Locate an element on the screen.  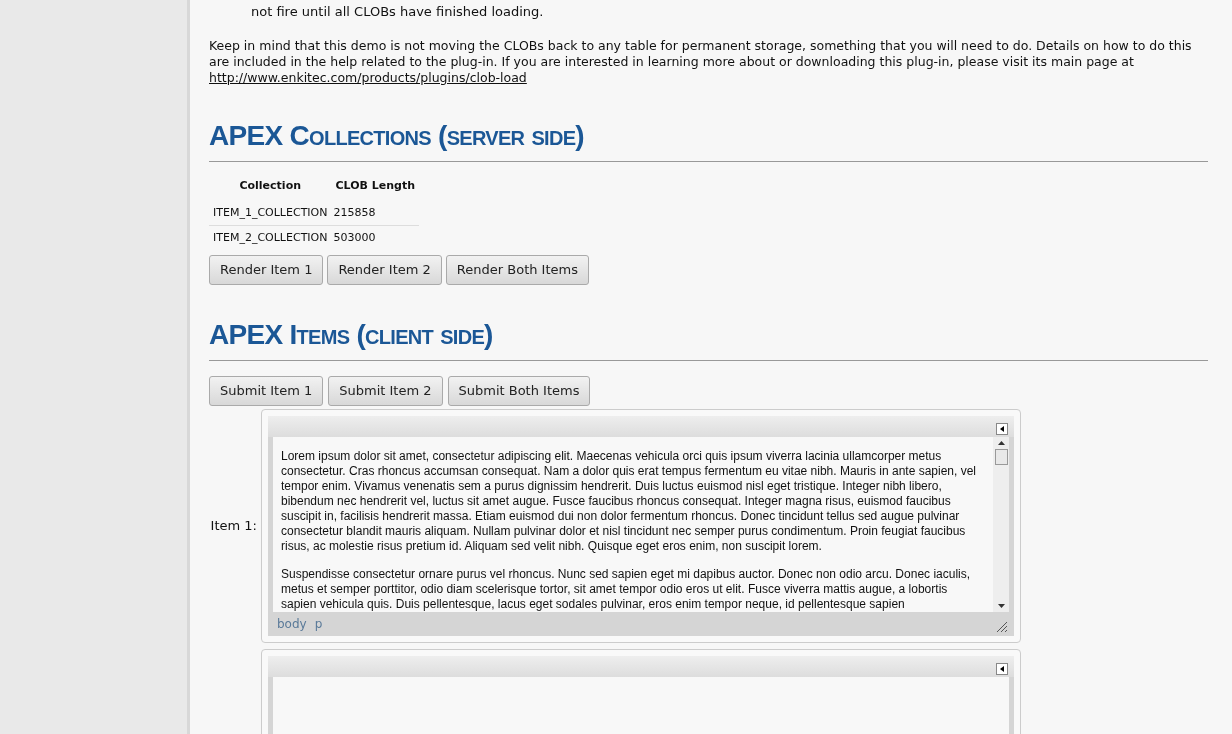
editor-body is located at coordinates (641, 524).